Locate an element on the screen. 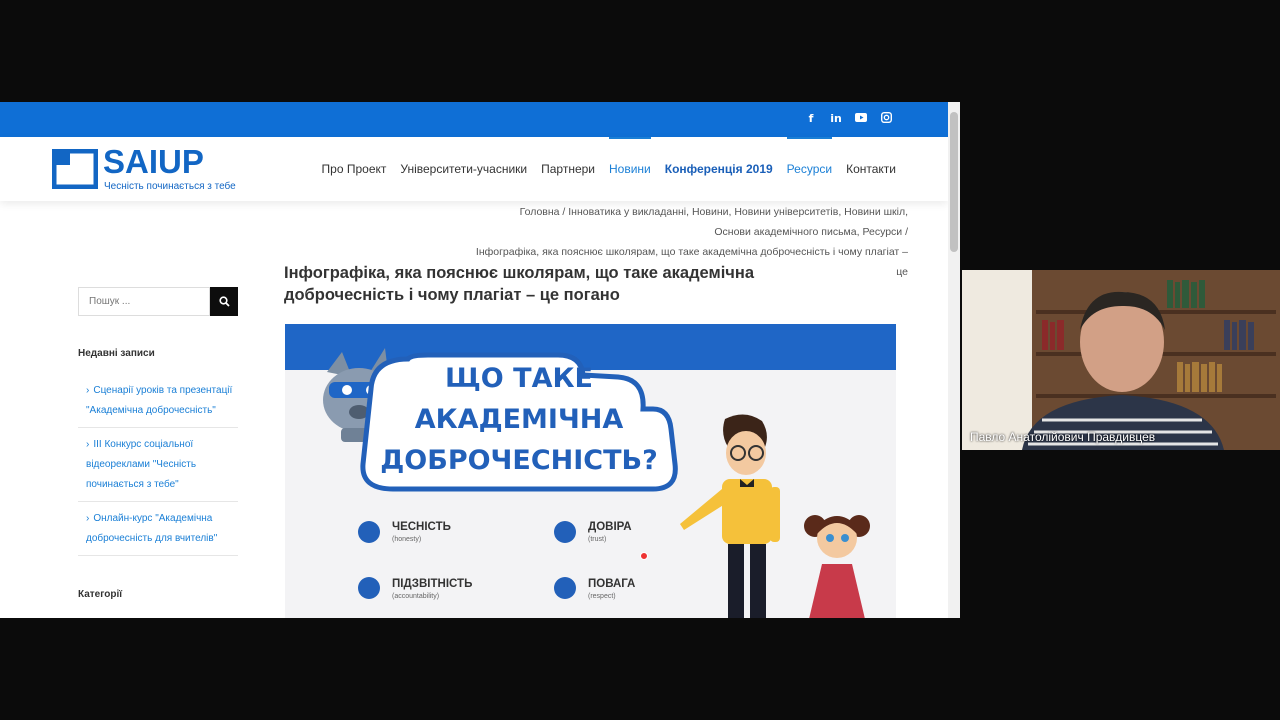 The image size is (1280, 720). value-dot-trust is located at coordinates (565, 532).